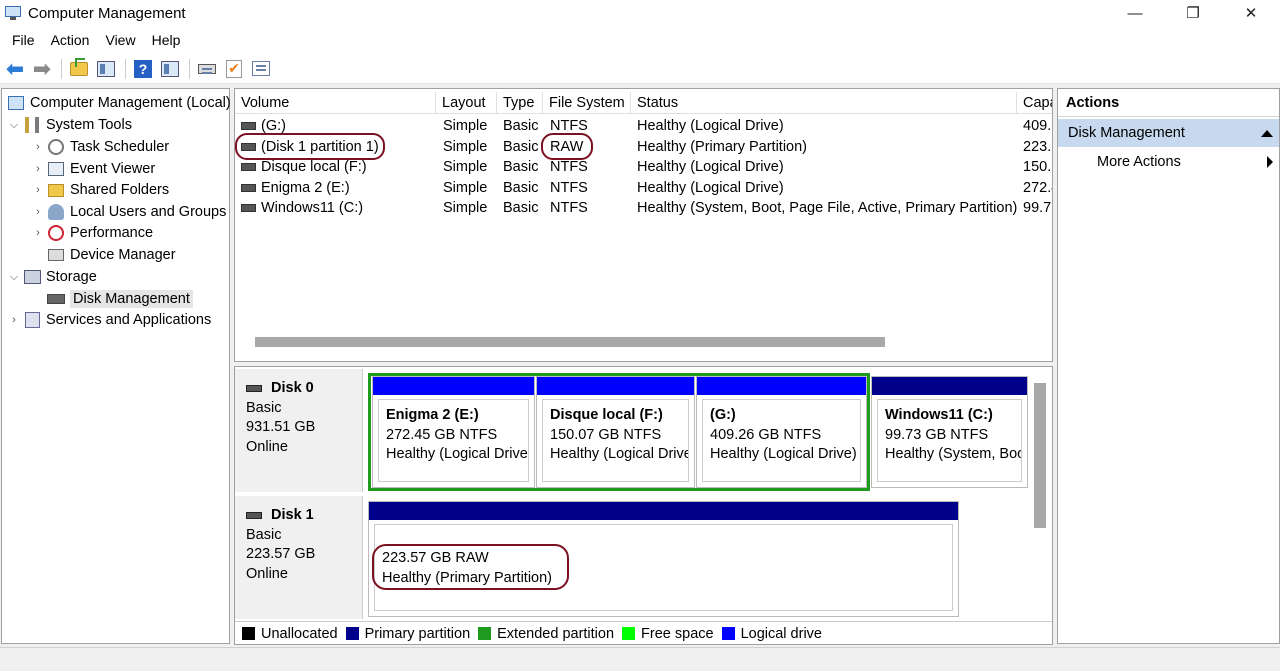 This screenshot has height=671, width=1280. I want to click on up-folder-icon, so click(79, 68).